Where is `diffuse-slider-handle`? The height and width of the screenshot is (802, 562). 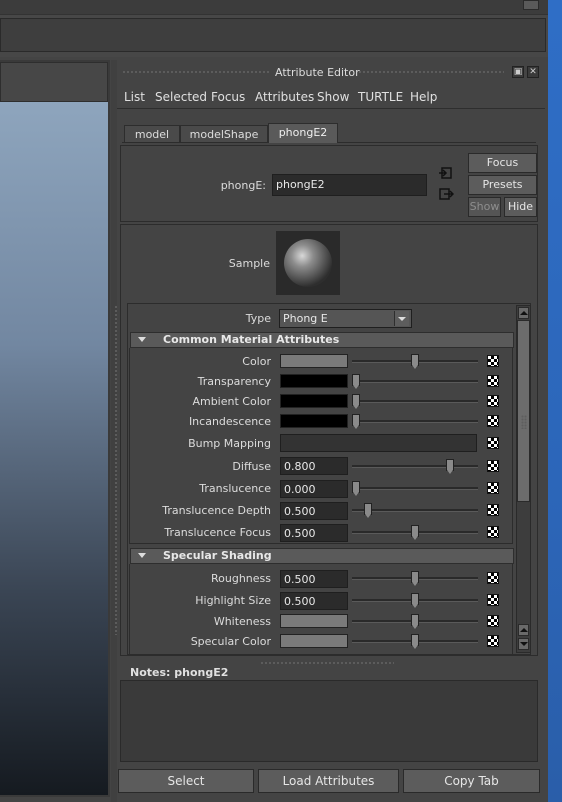
diffuse-slider-handle is located at coordinates (450, 466).